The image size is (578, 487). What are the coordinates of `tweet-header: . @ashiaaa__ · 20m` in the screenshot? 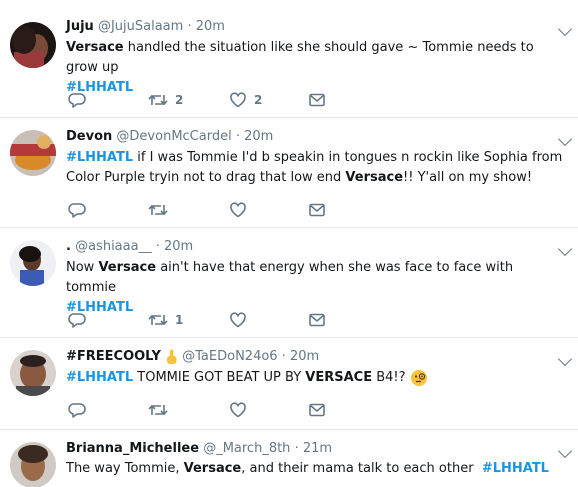 It's located at (307, 247).